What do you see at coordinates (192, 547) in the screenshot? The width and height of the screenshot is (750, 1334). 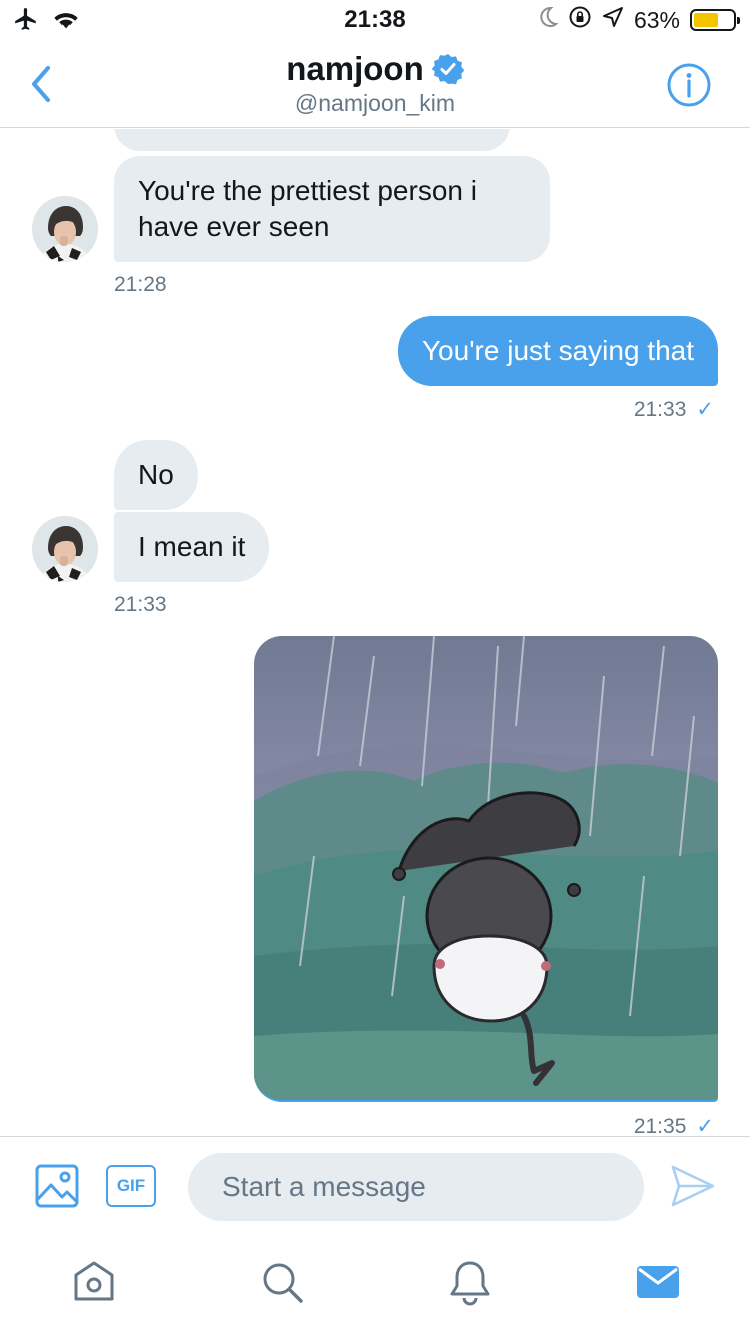 I see `message-bubble: I mean it` at bounding box center [192, 547].